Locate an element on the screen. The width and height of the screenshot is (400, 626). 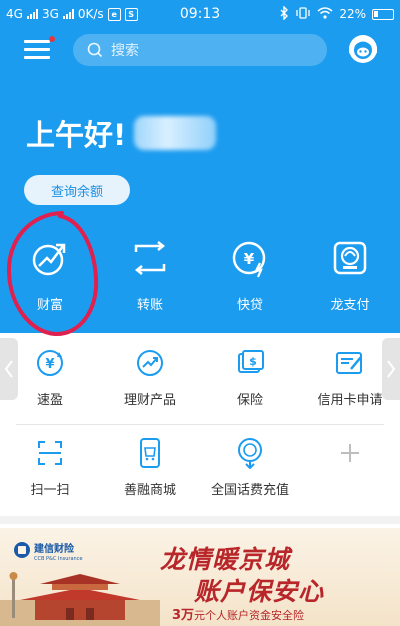
action-label: 龙支付 is located at coordinates (350, 305).